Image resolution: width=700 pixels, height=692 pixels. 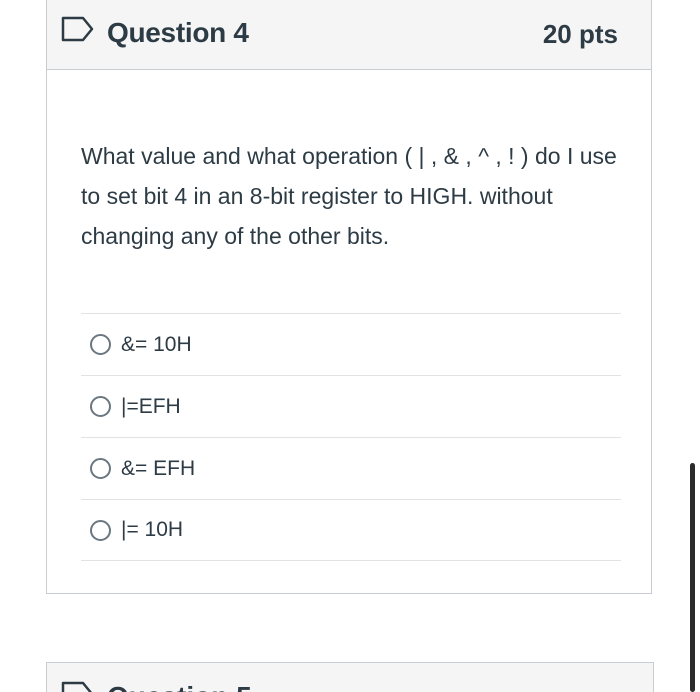 I want to click on next-question-title: Question 5, so click(x=179, y=686).